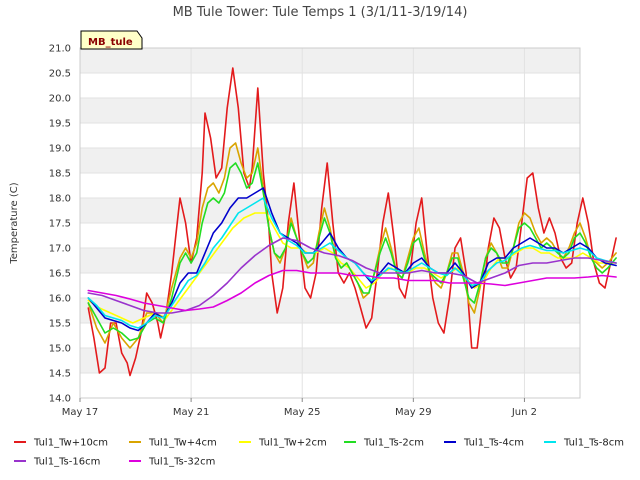 The width and height of the screenshot is (640, 480). What do you see at coordinates (80, 412) in the screenshot?
I see `x-tick-label: May 17` at bounding box center [80, 412].